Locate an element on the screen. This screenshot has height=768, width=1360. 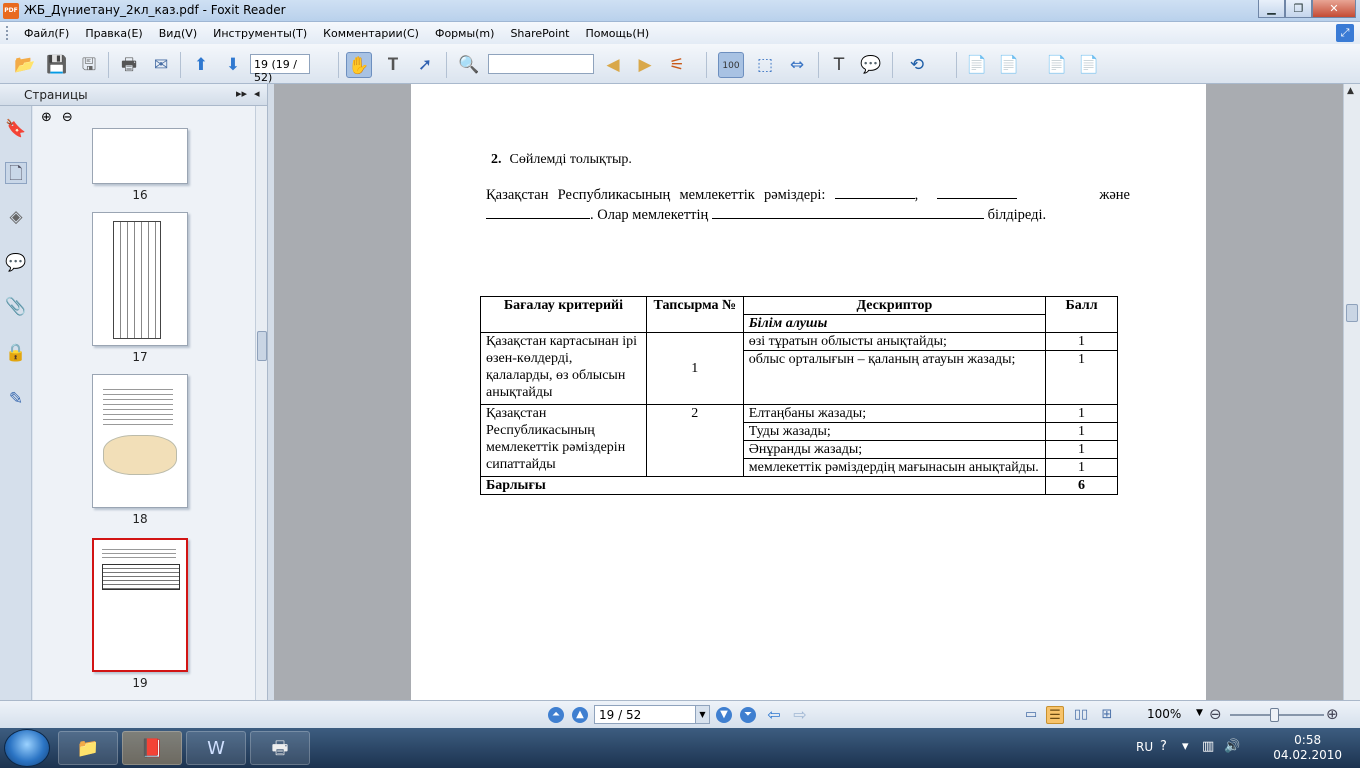
help-icon: ? is located at coordinates (1163, 746).